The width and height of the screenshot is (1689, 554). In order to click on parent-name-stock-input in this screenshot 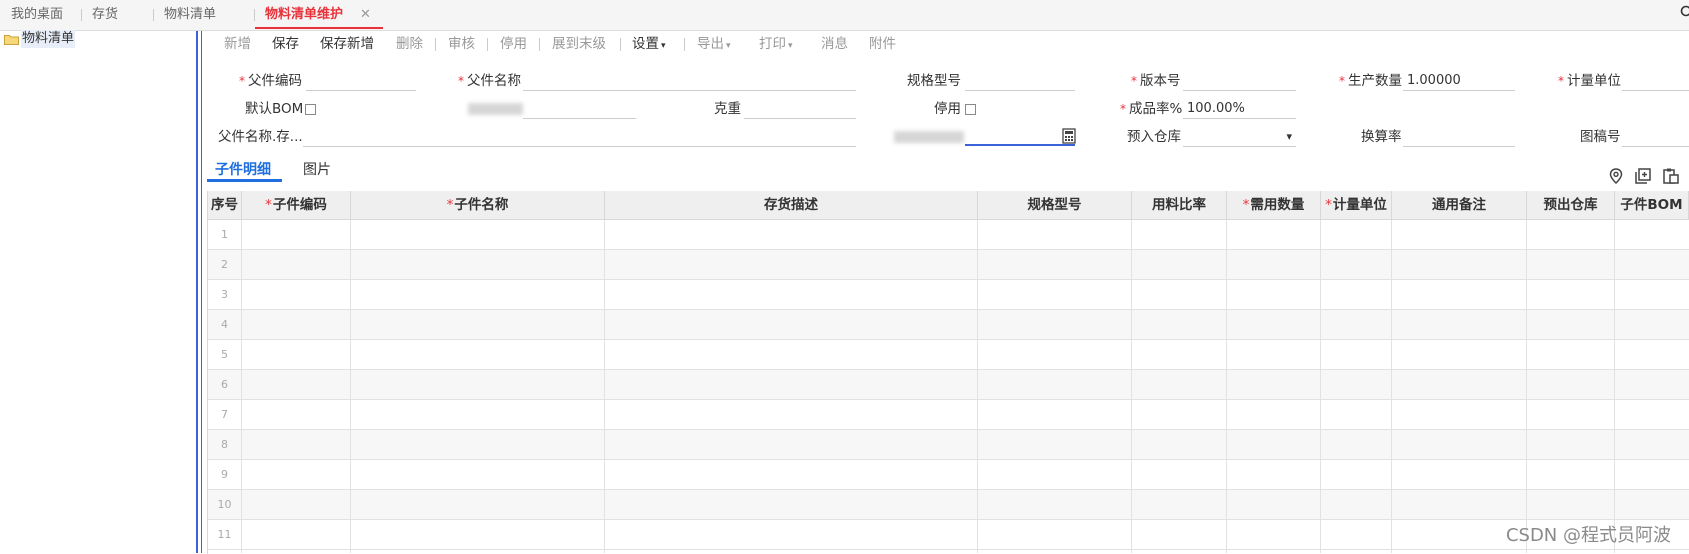, I will do `click(579, 137)`.